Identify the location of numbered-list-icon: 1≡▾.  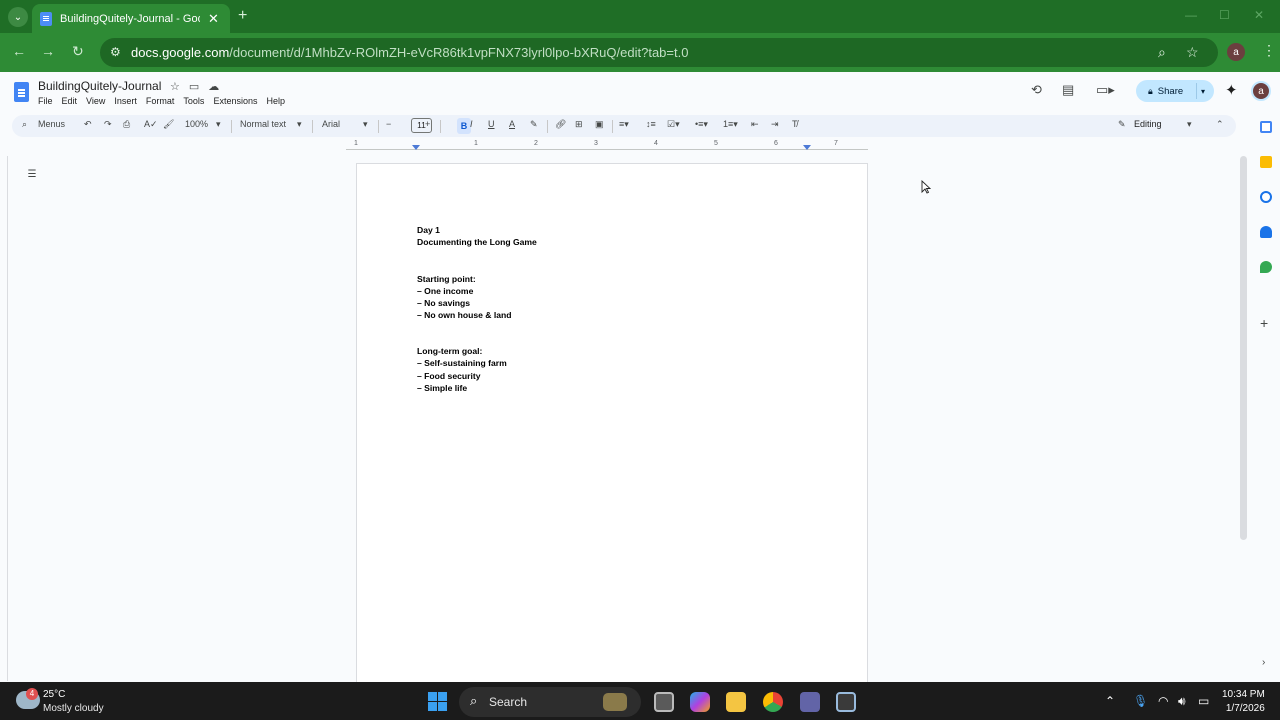
(730, 124).